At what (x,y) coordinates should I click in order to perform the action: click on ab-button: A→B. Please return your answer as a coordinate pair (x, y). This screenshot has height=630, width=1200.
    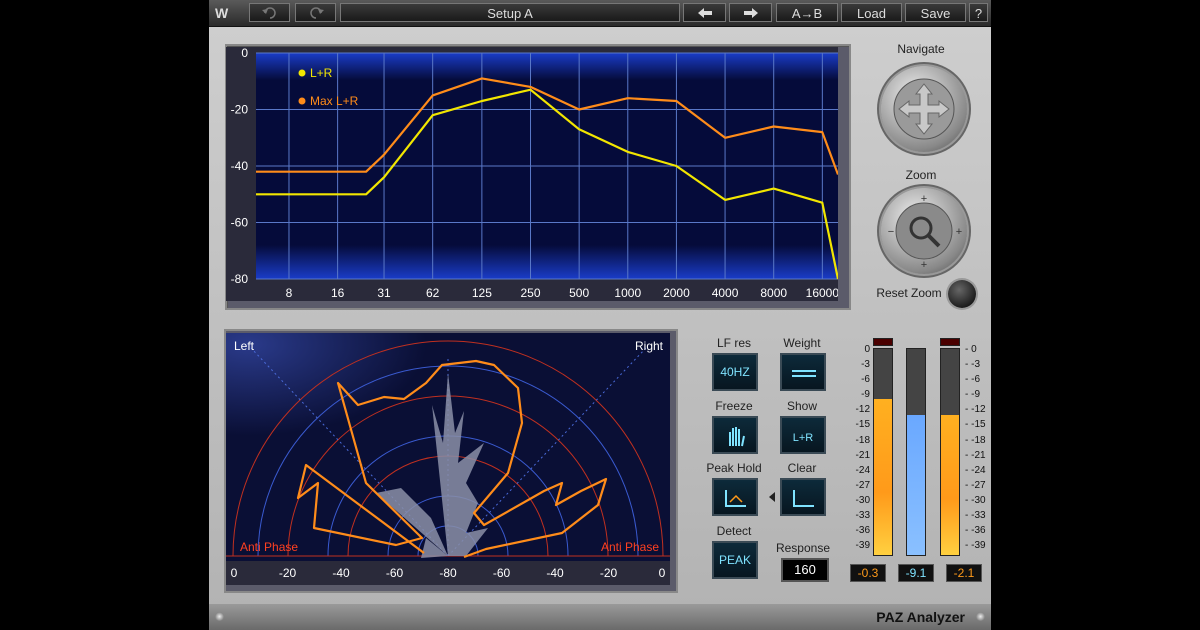
    Looking at the image, I should click on (807, 12).